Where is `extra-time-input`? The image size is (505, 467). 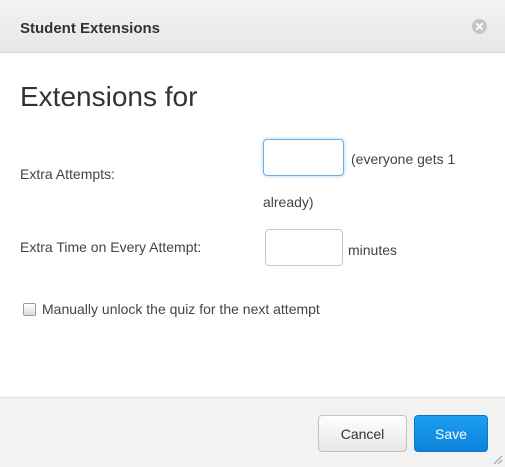 extra-time-input is located at coordinates (304, 247).